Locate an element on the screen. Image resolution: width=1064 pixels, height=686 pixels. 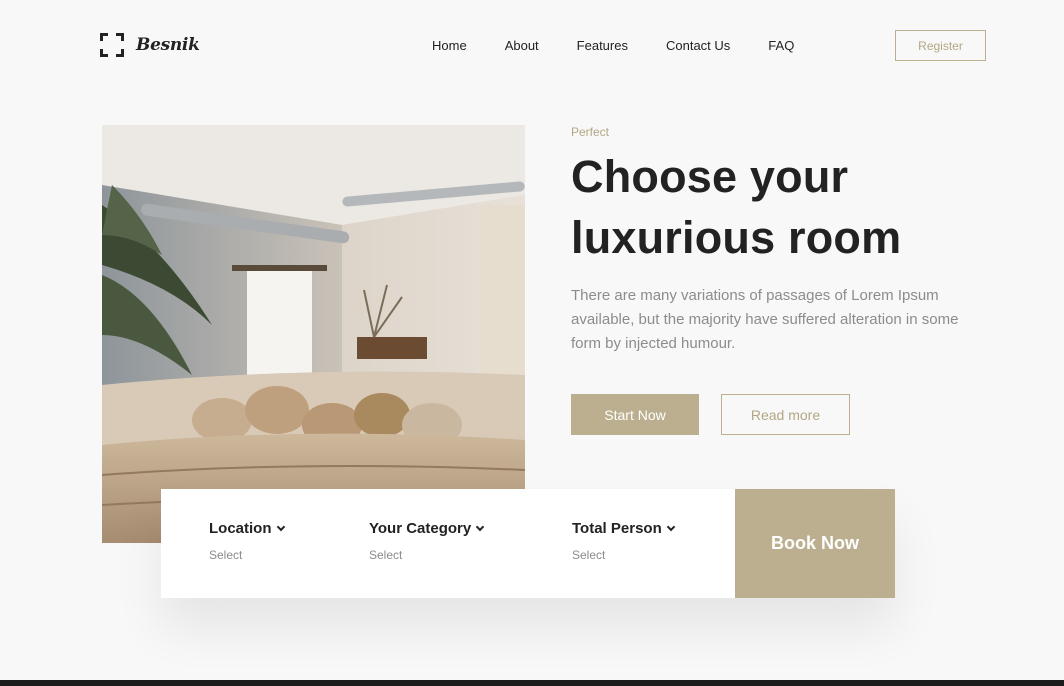
main-nav: Home About Features Contact Us FAQ is located at coordinates (613, 46).